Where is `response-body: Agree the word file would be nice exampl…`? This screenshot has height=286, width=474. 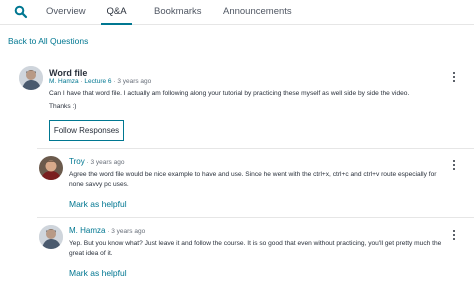 response-body: Agree the word file would be nice exampl… is located at coordinates (253, 179).